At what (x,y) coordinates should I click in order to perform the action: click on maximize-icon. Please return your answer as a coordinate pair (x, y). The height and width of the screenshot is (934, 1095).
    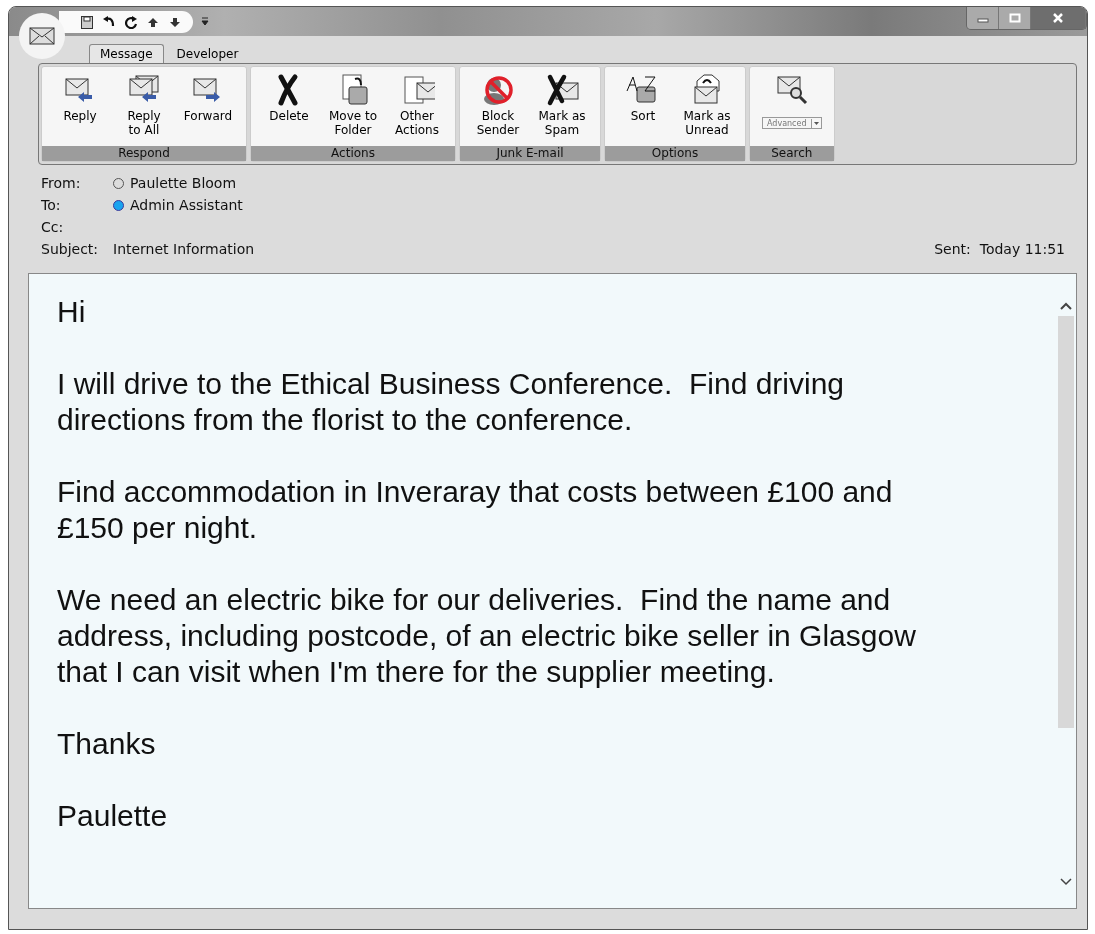
    Looking at the image, I should click on (1014, 18).